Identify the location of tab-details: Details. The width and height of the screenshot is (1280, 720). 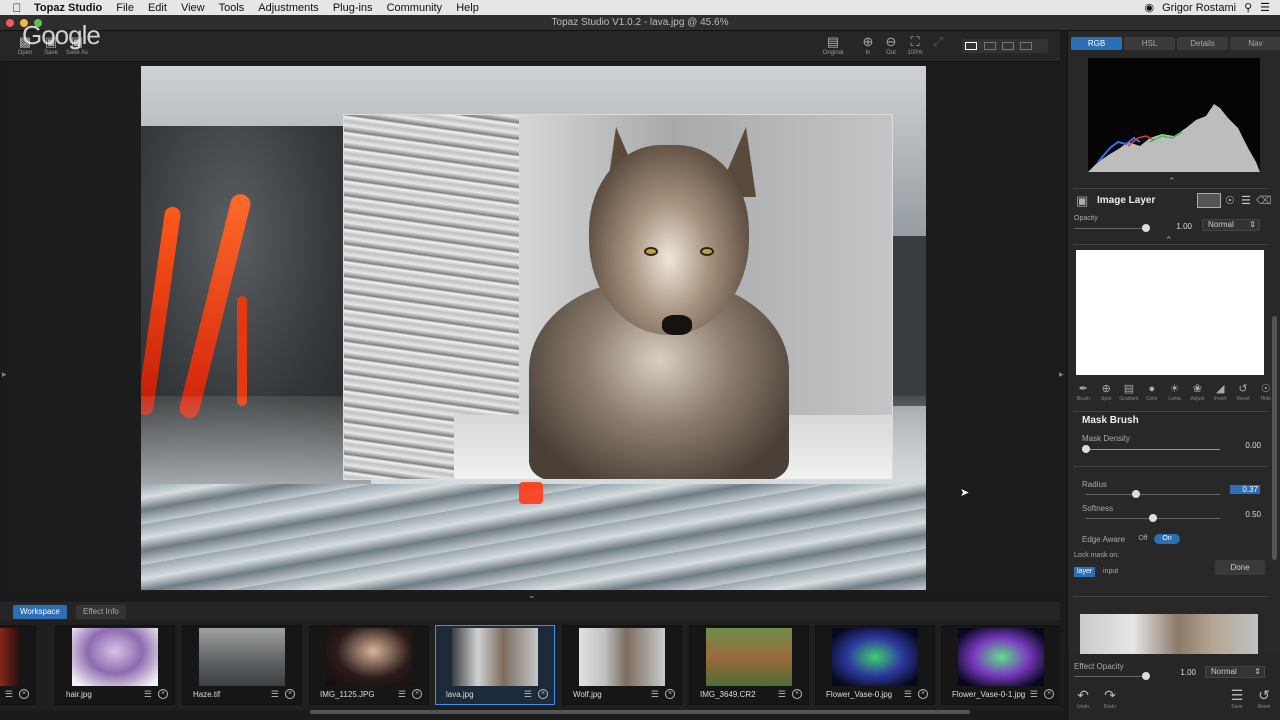
(1202, 43).